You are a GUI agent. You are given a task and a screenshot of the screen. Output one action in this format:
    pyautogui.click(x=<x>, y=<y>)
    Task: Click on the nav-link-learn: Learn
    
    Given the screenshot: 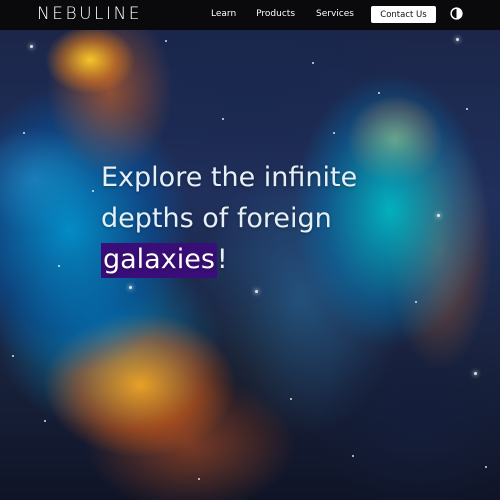 What is the action you would take?
    pyautogui.click(x=223, y=14)
    